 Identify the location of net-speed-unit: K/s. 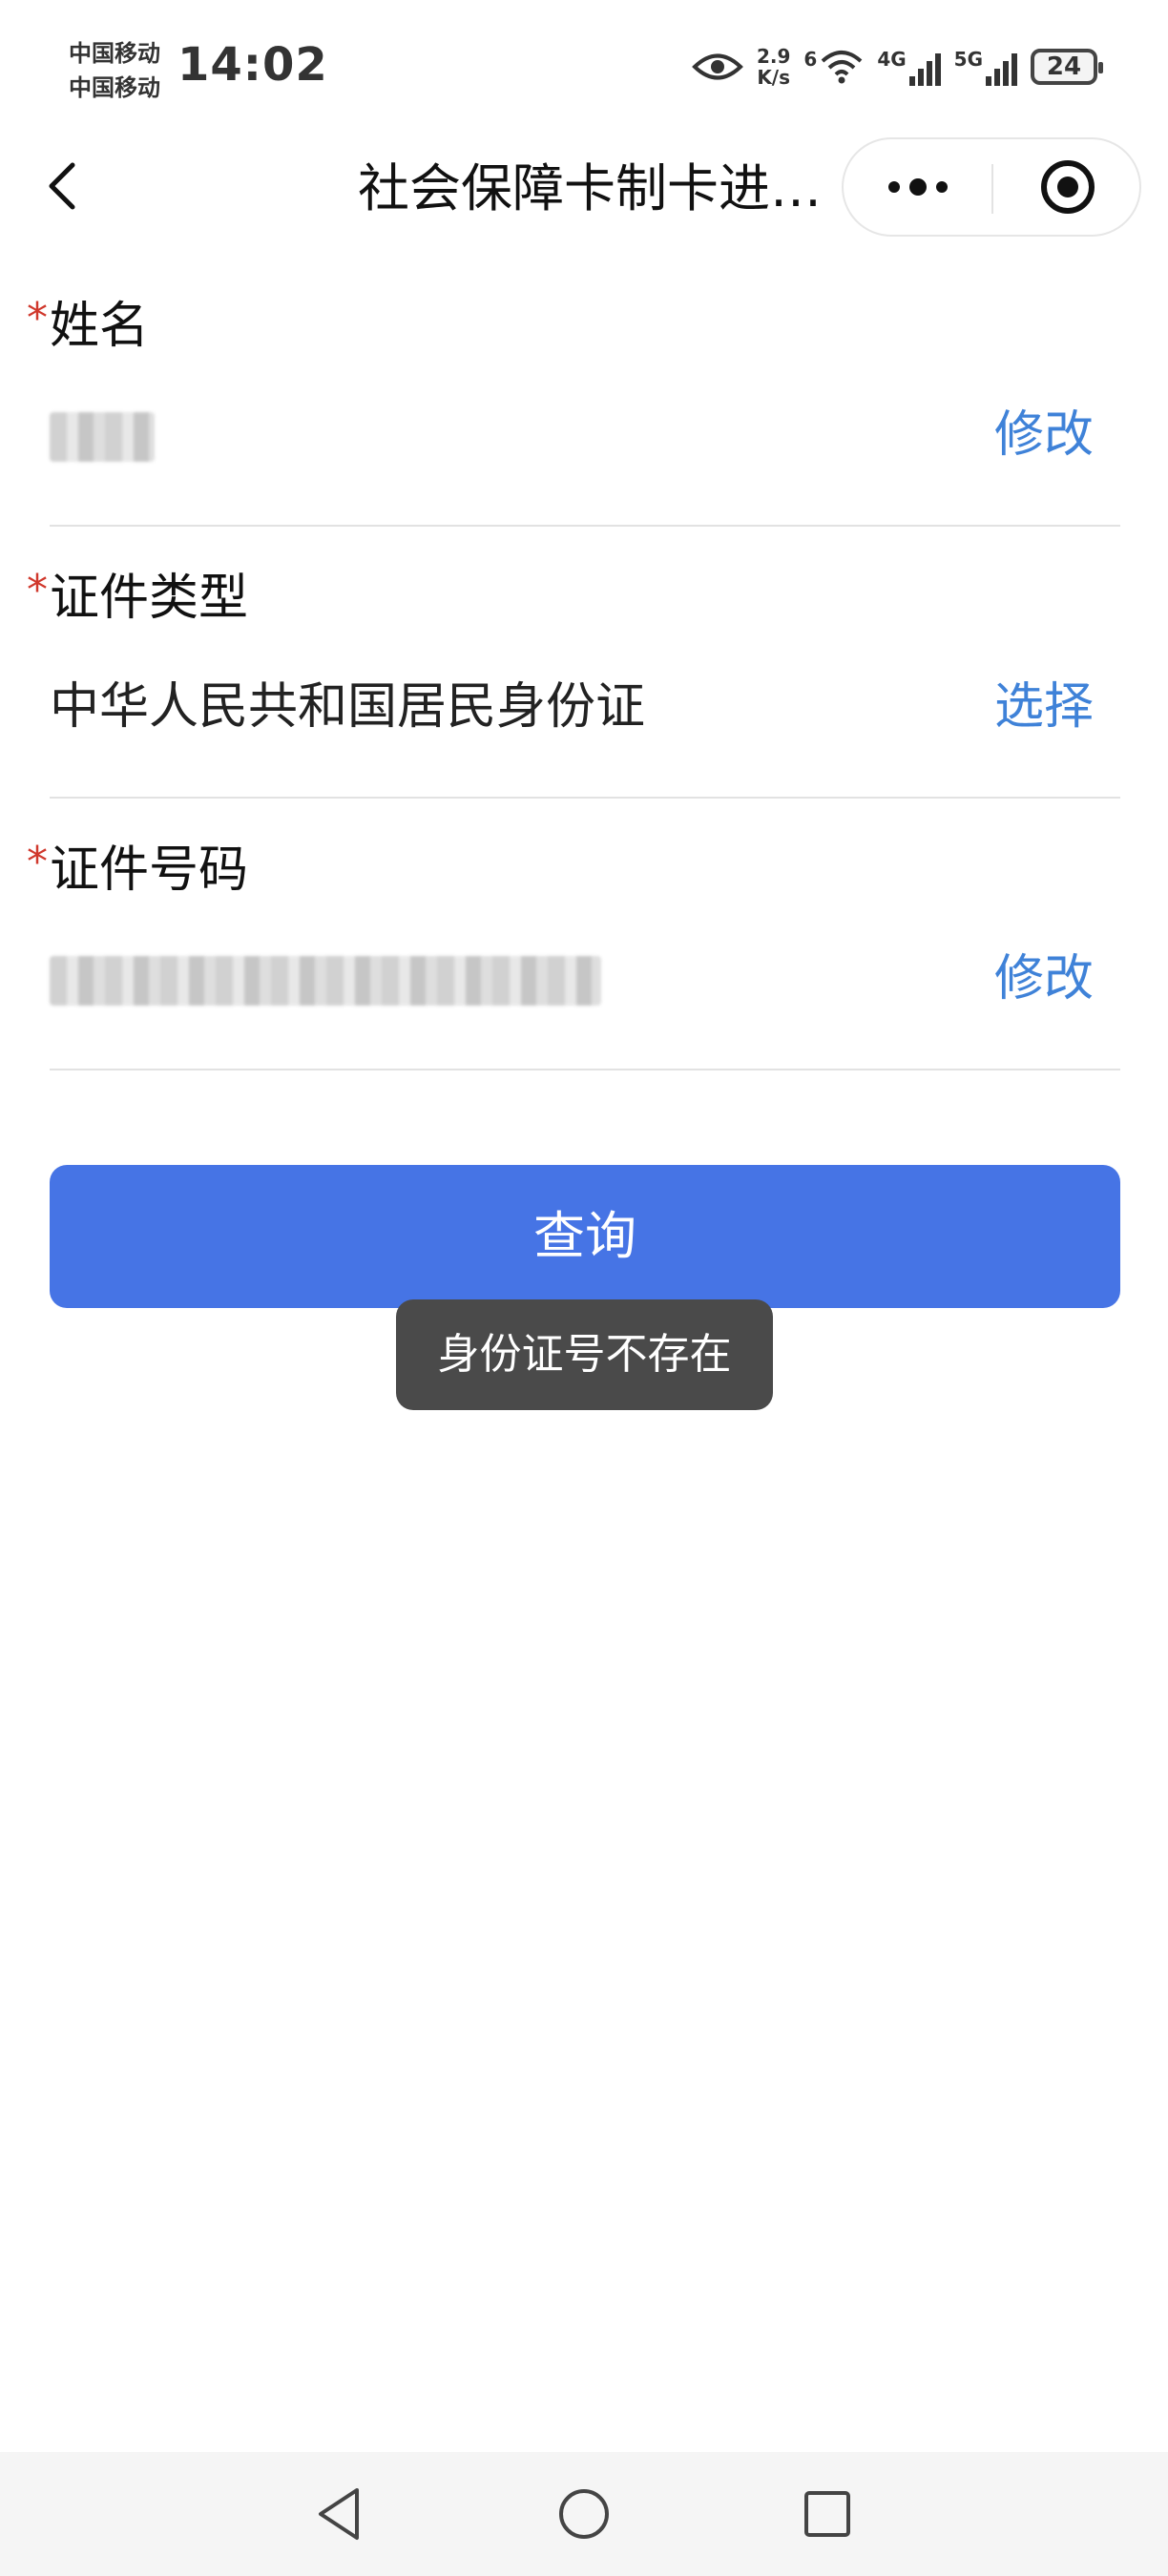
(774, 77).